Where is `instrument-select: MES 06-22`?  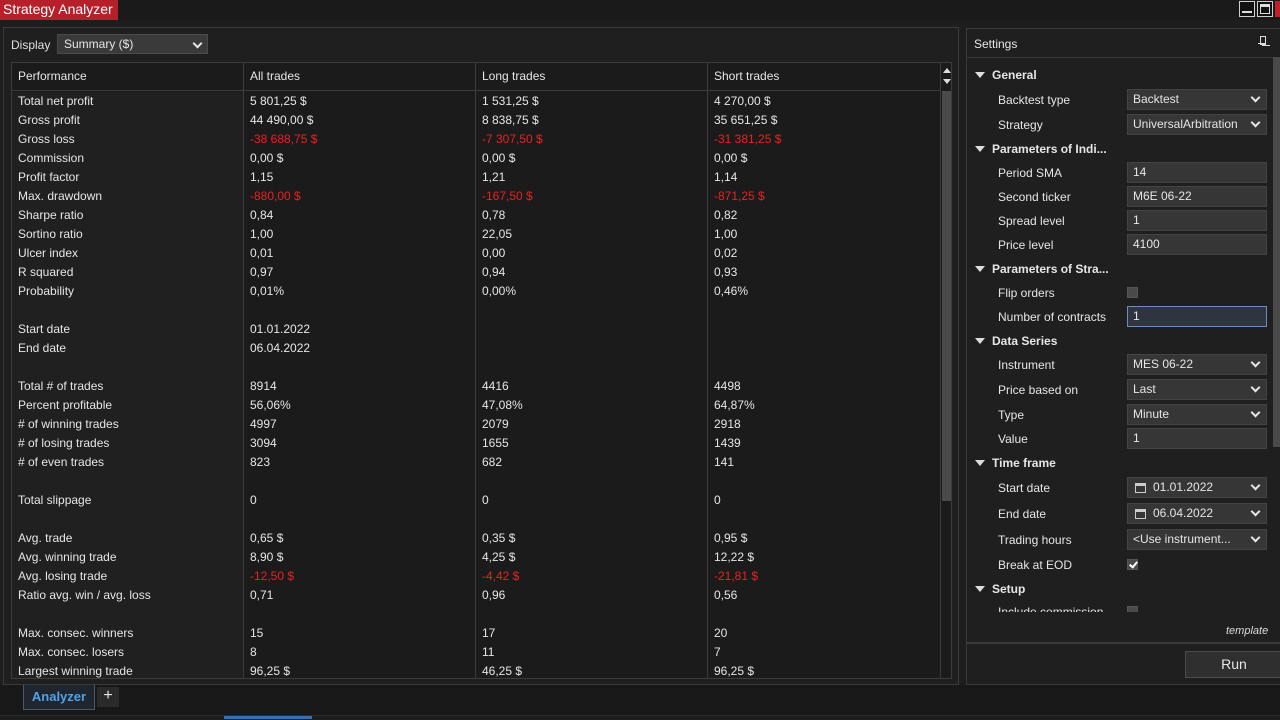 instrument-select: MES 06-22 is located at coordinates (1197, 364).